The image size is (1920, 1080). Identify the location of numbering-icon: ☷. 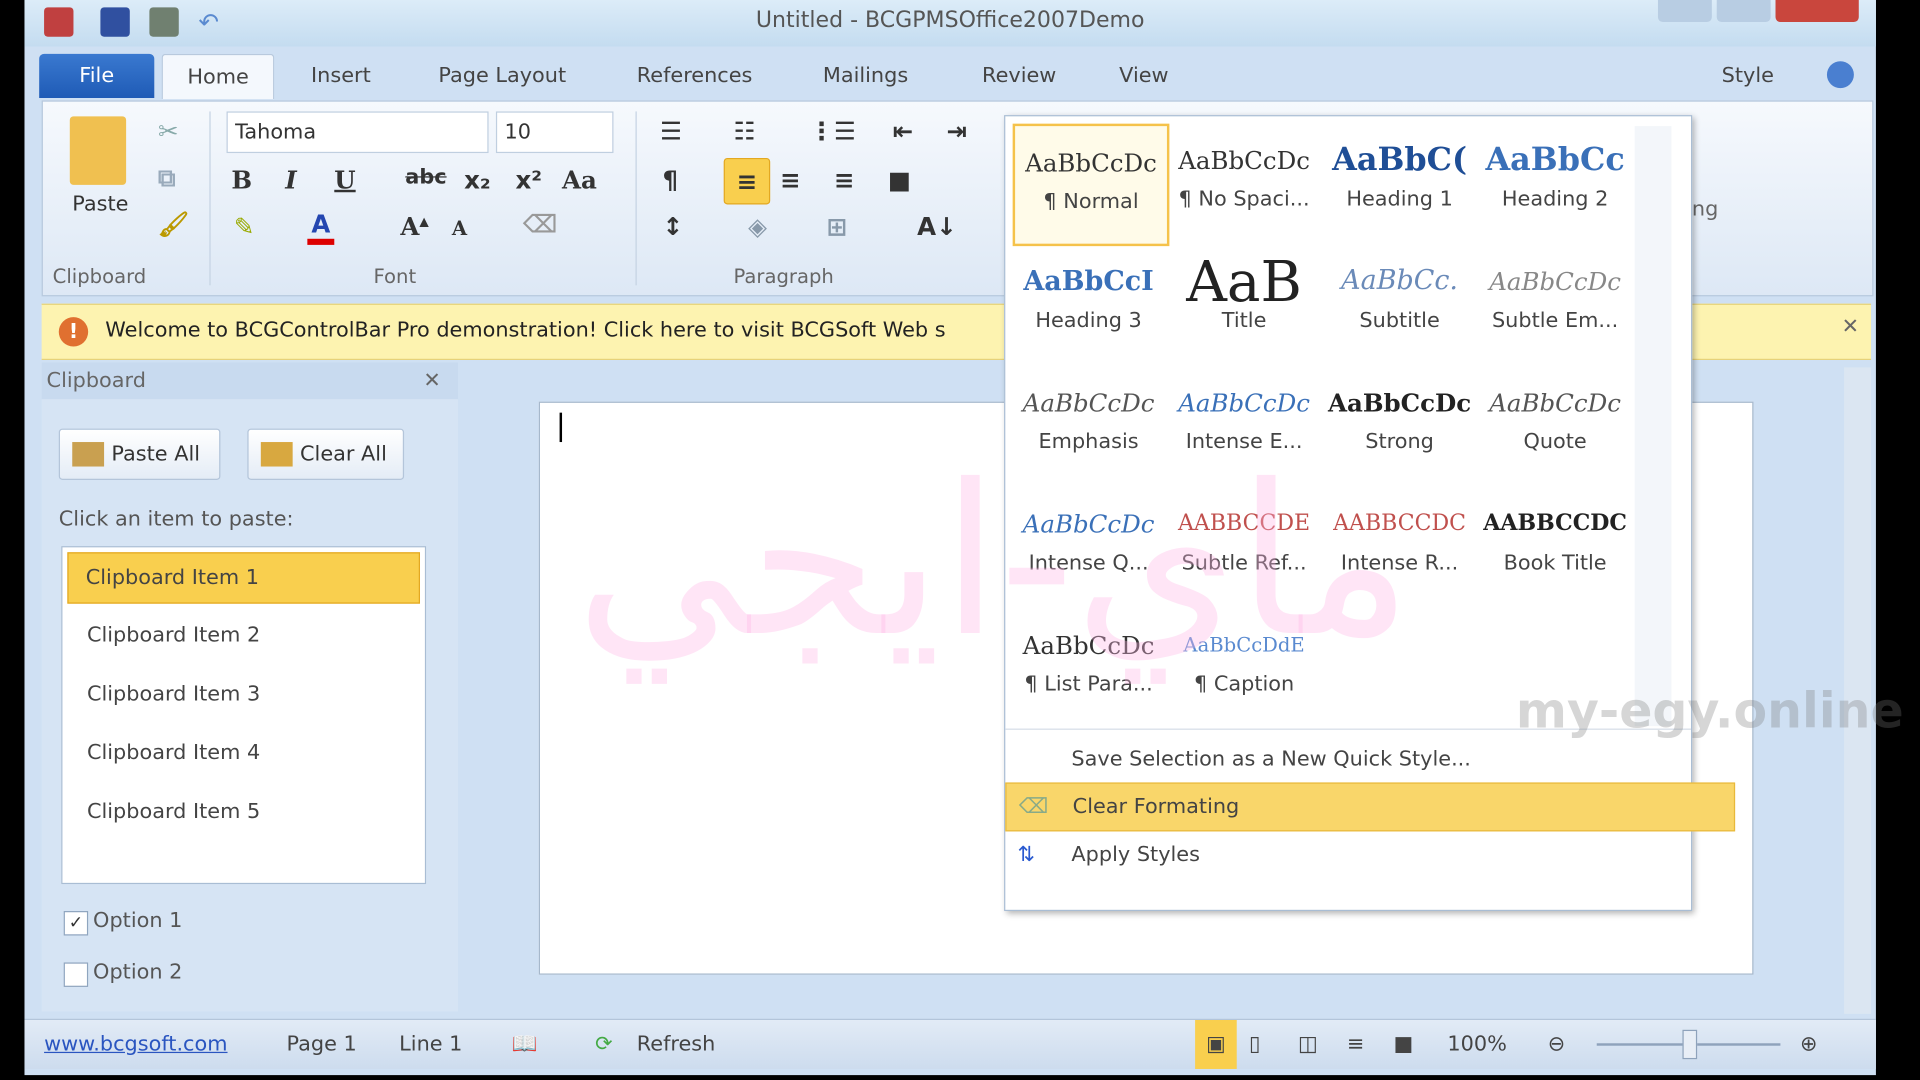
(744, 130).